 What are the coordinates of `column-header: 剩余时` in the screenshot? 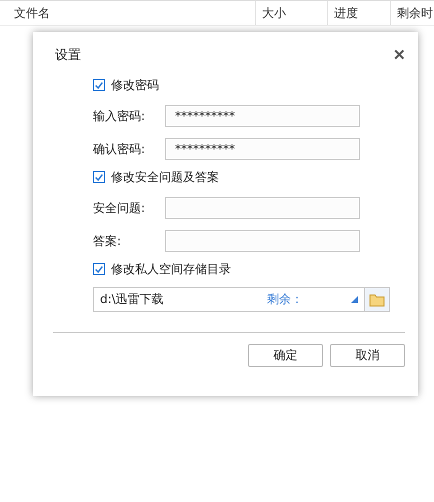 It's located at (412, 13).